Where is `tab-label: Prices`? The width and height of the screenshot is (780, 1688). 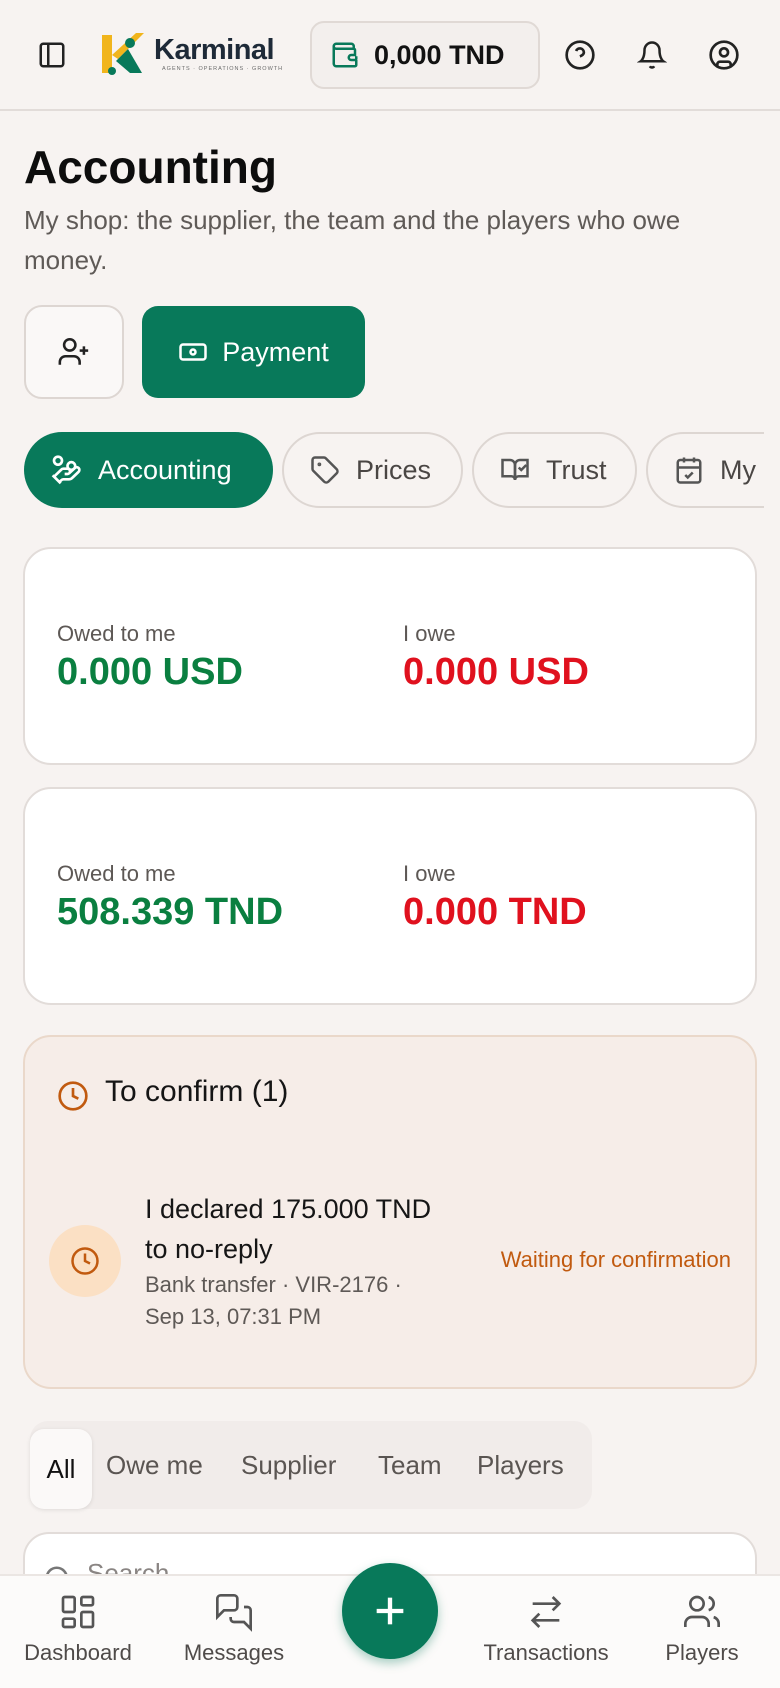 tab-label: Prices is located at coordinates (394, 469).